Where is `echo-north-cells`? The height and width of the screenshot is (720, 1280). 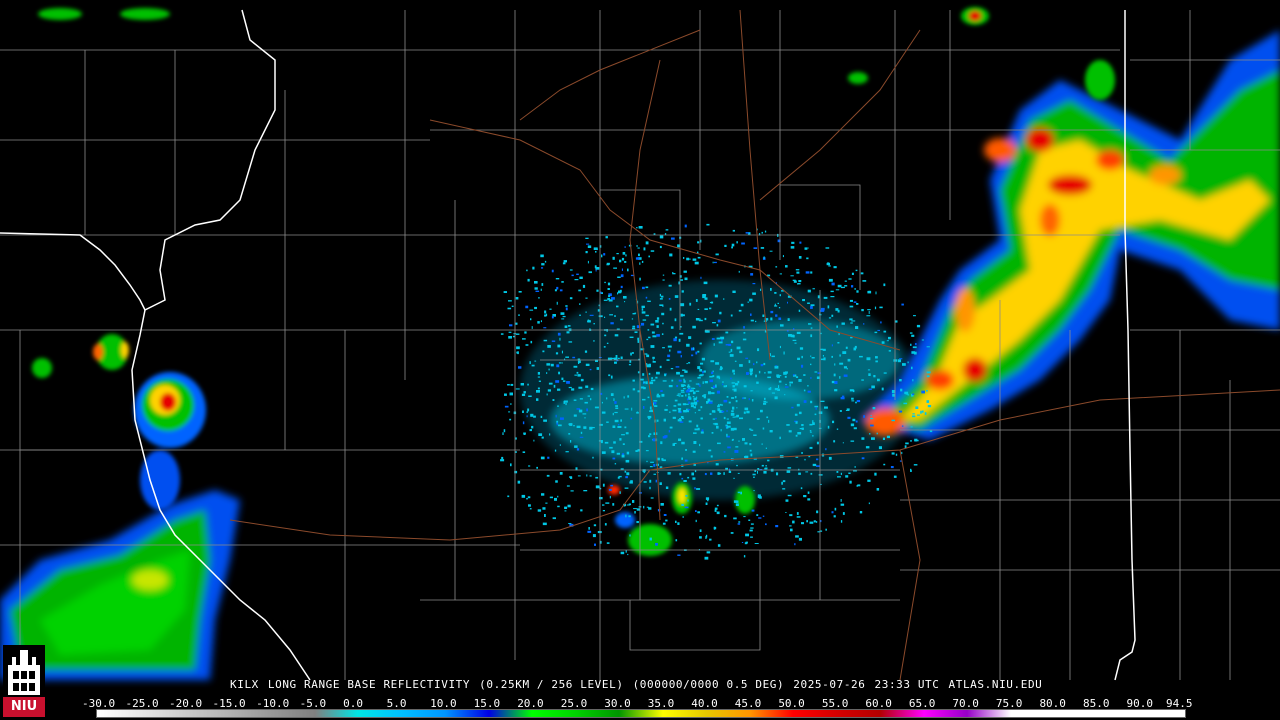
echo-north-cells is located at coordinates (576, 53).